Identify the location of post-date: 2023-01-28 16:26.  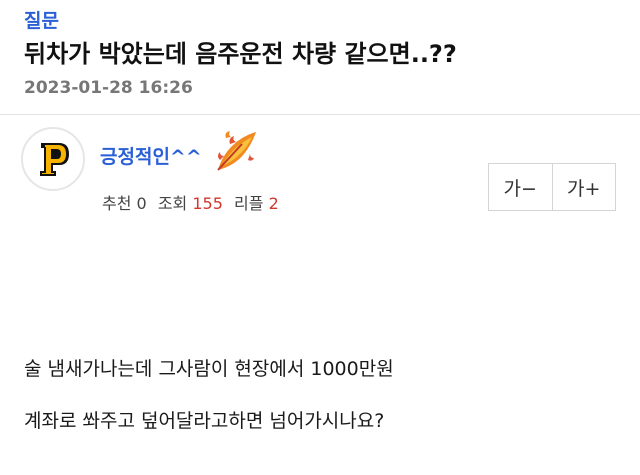
(108, 88).